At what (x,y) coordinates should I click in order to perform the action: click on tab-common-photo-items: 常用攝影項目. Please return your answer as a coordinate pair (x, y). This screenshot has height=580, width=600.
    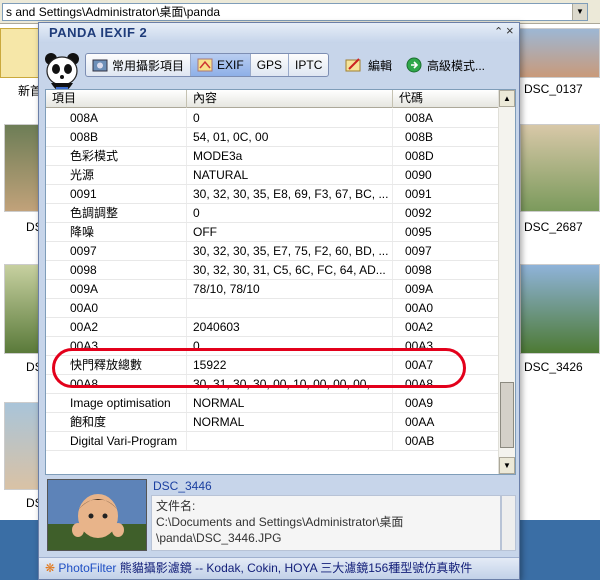
    Looking at the image, I should click on (139, 65).